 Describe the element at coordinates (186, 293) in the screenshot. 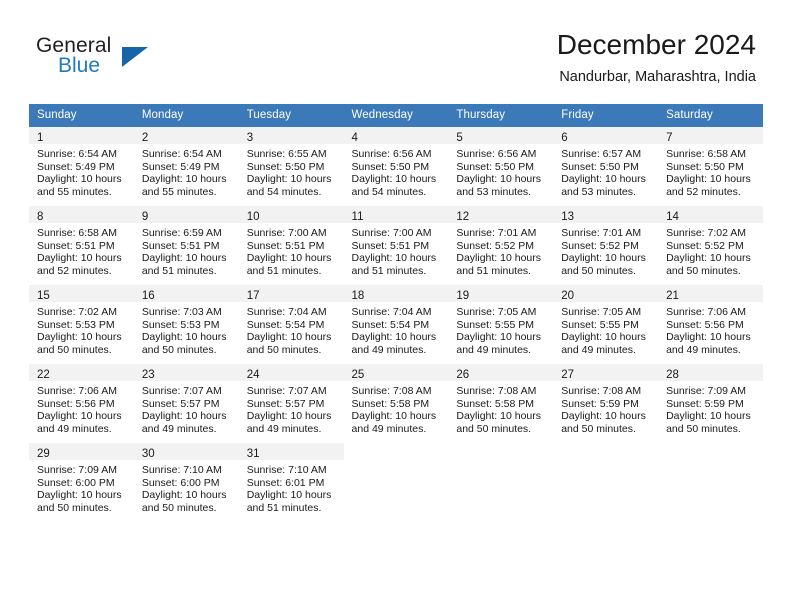

I see `day-number-band: 16` at that location.